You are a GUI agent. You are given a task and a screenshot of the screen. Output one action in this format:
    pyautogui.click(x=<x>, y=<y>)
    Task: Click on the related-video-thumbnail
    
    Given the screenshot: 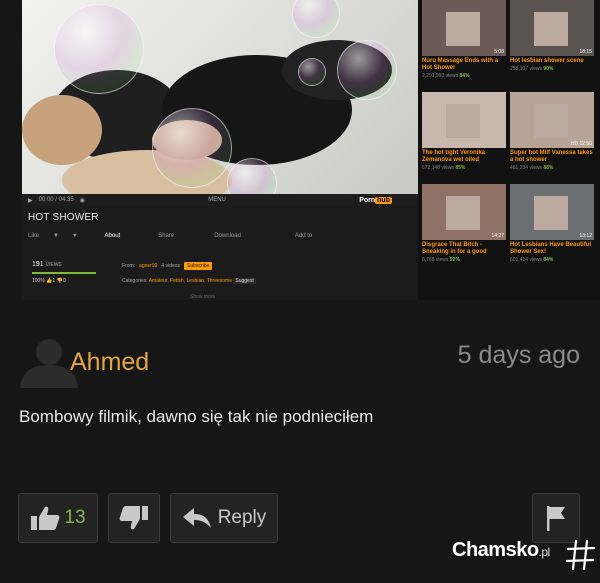 What is the action you would take?
    pyautogui.click(x=464, y=120)
    